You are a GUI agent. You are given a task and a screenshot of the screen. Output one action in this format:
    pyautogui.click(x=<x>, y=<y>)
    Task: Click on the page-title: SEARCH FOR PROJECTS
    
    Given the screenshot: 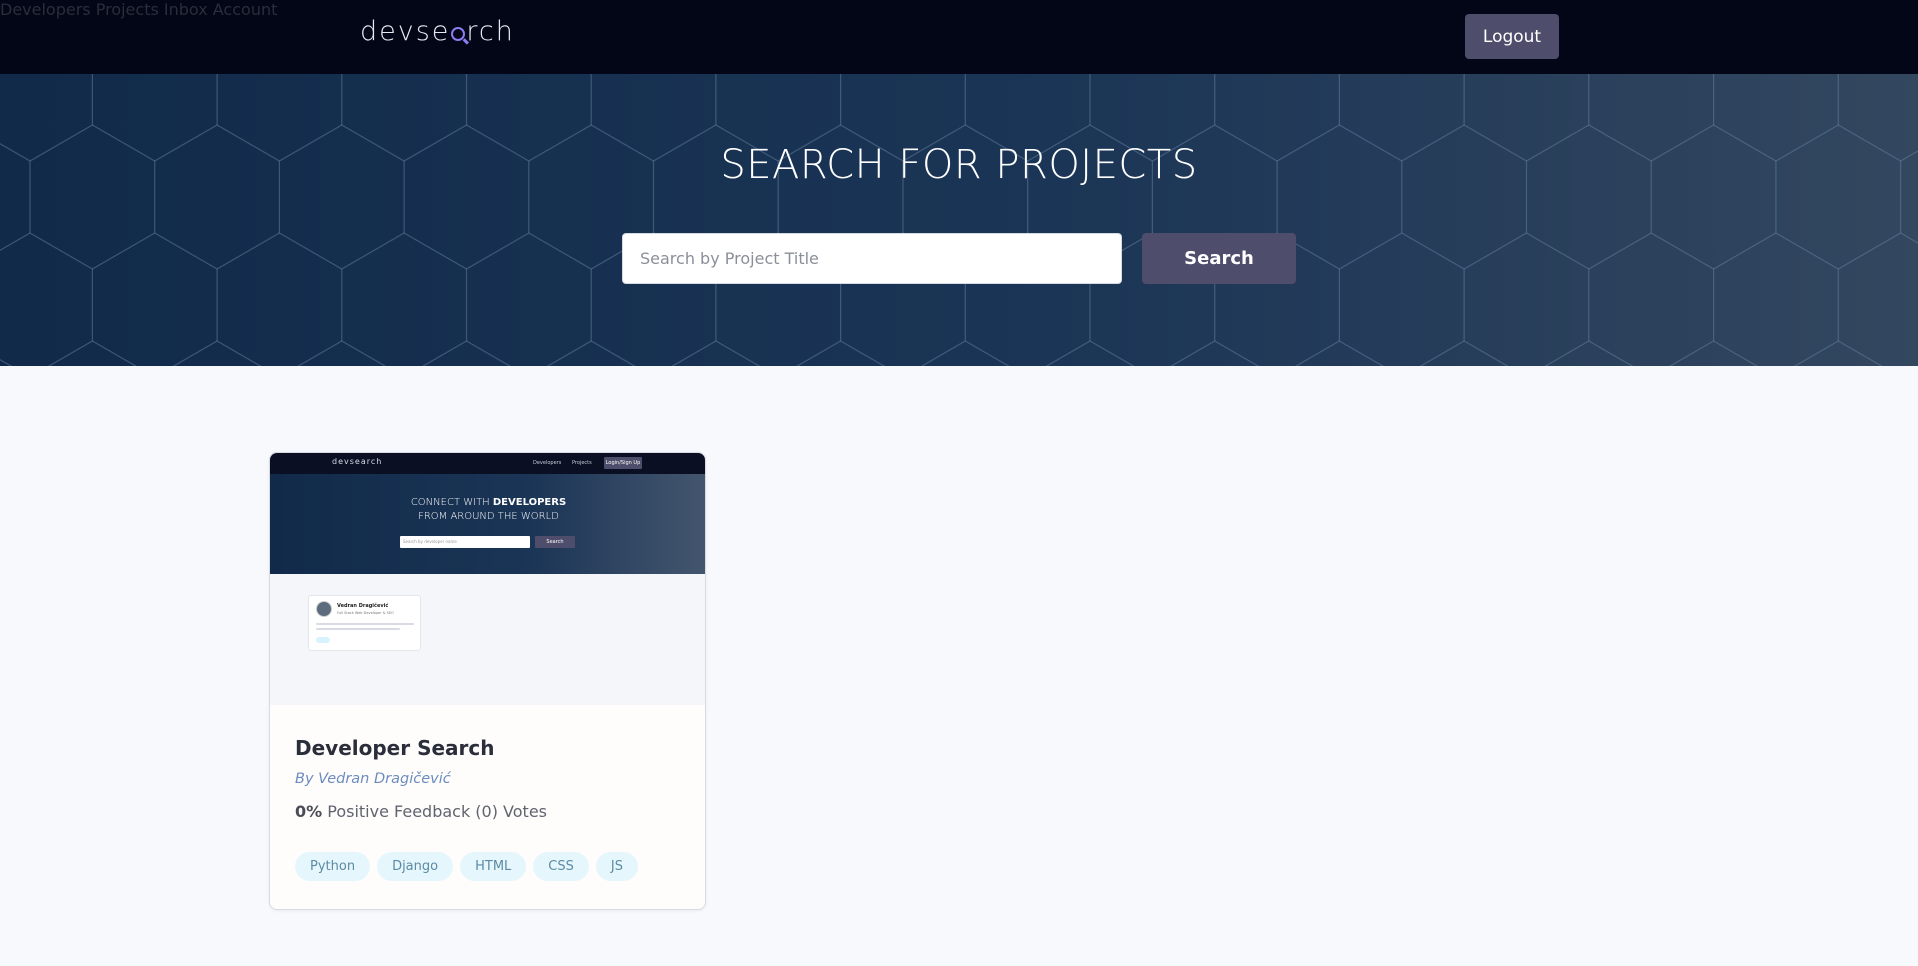 What is the action you would take?
    pyautogui.click(x=959, y=165)
    